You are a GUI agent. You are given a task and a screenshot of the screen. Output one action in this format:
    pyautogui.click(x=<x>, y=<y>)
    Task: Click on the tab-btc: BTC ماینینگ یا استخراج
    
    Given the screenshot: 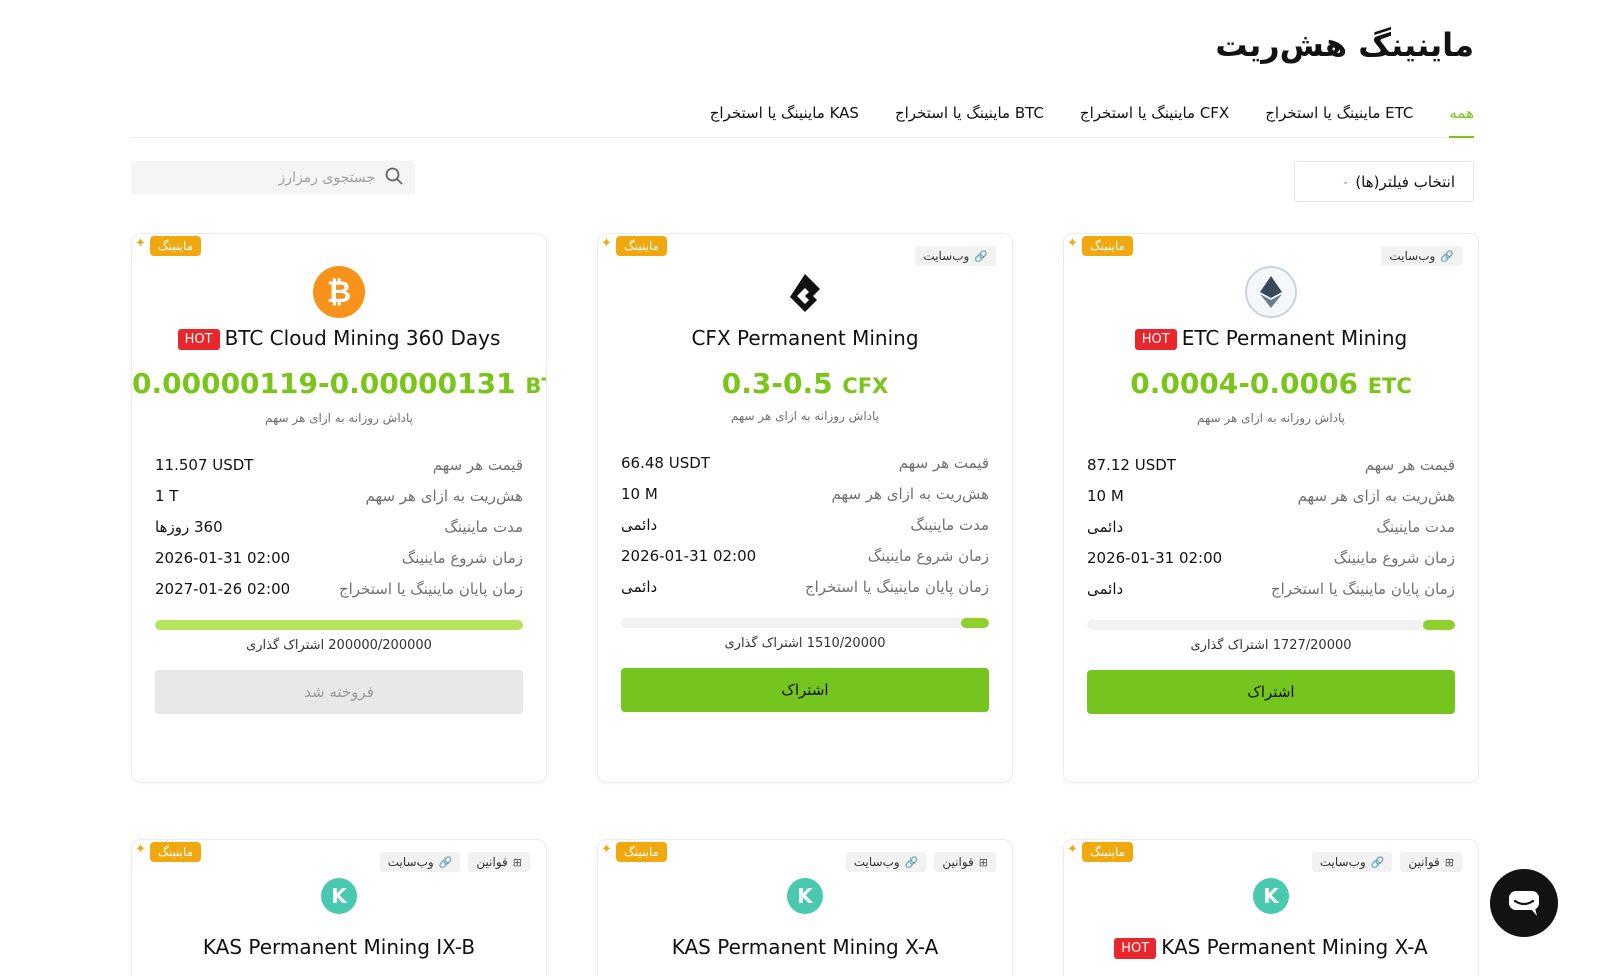 What is the action you would take?
    pyautogui.click(x=969, y=118)
    